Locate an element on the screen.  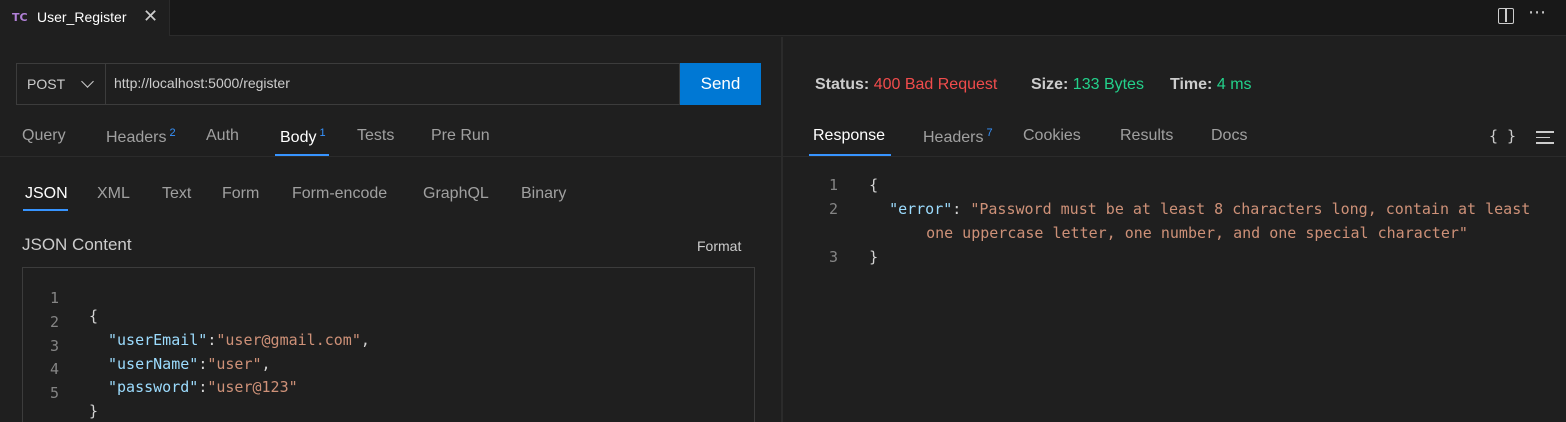
url-bar: POST is located at coordinates (348, 84).